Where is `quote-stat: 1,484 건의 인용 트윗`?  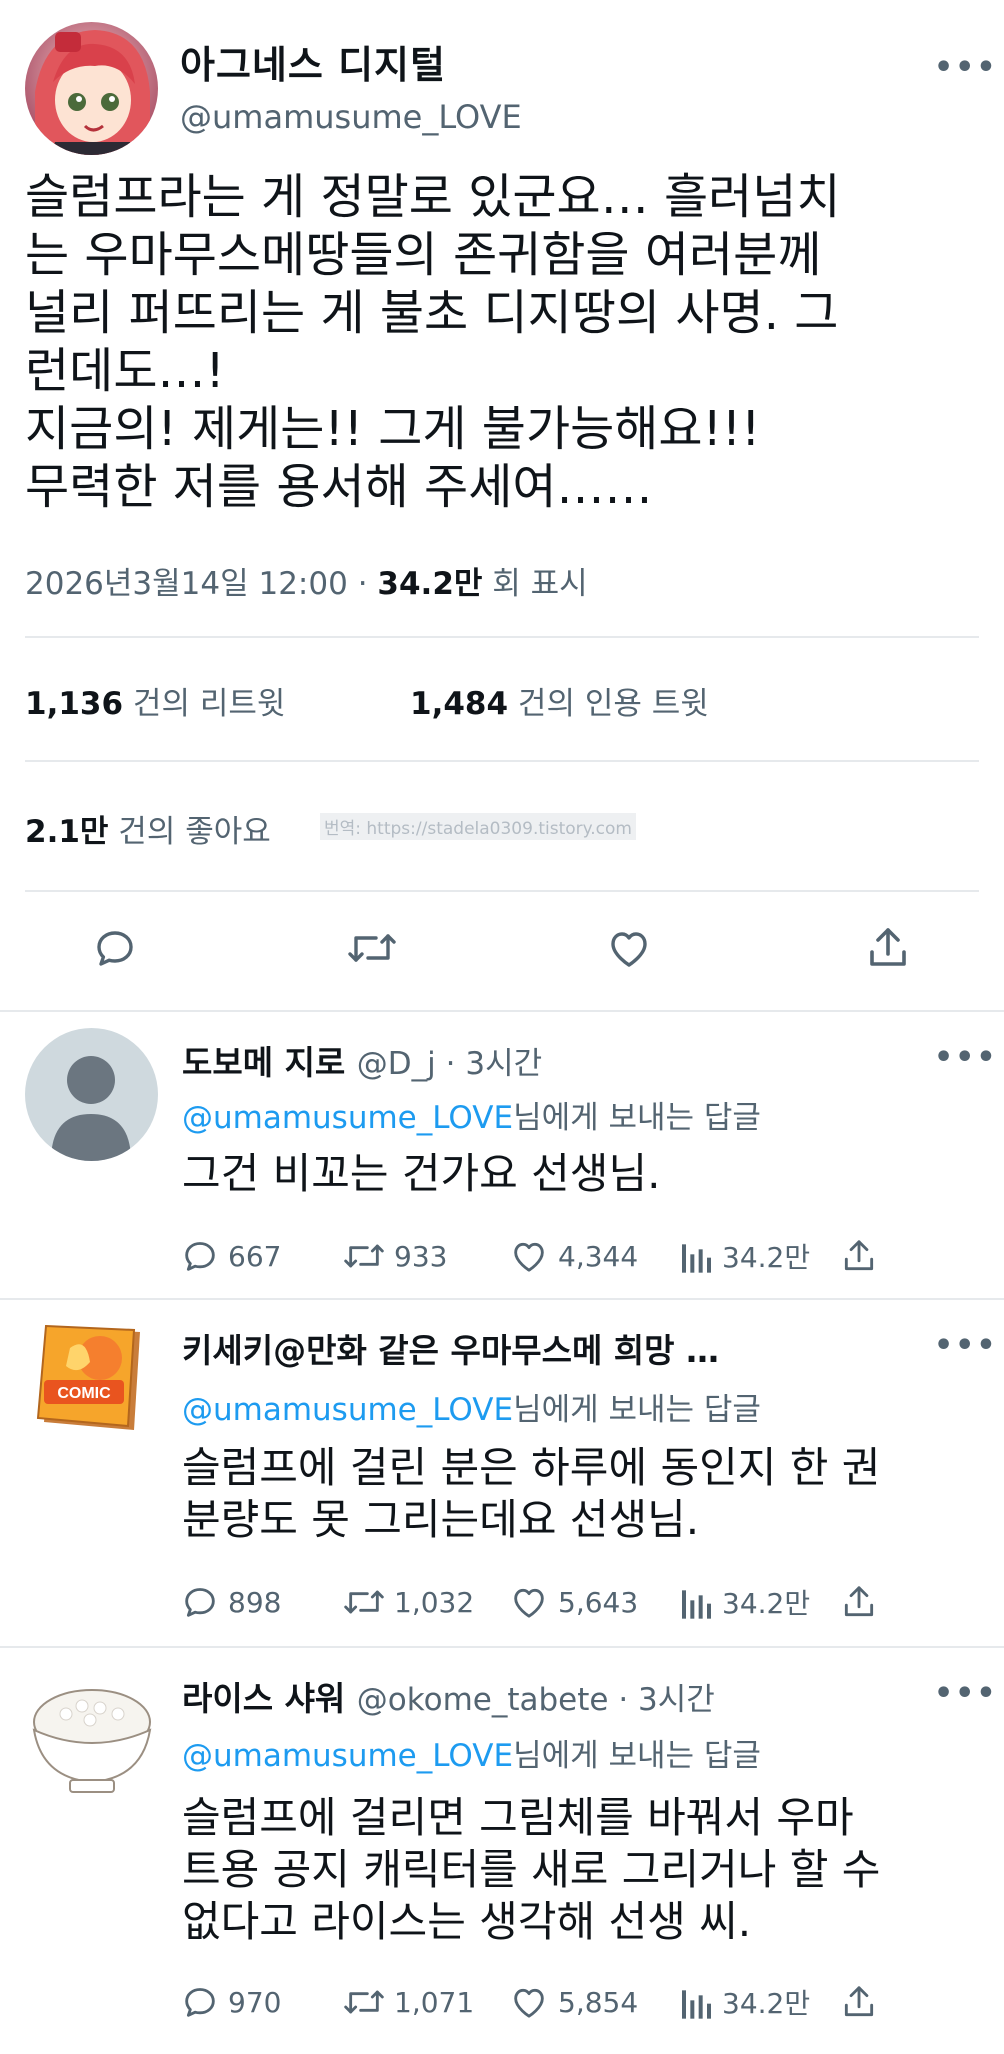 quote-stat: 1,484 건의 인용 트윗 is located at coordinates (559, 700).